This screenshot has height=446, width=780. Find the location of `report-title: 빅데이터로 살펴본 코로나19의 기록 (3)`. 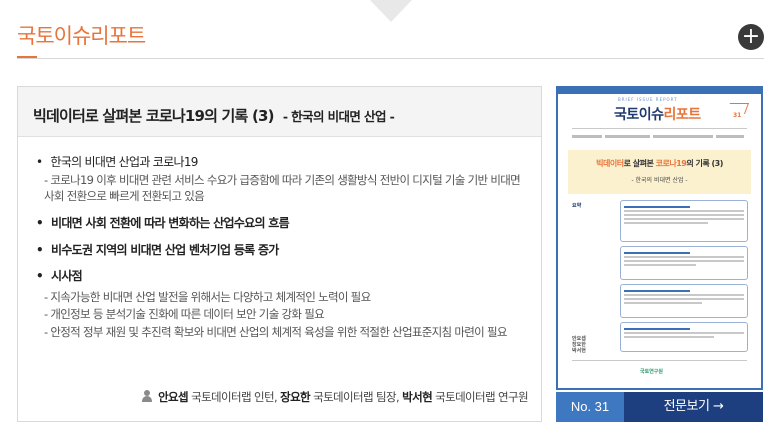

report-title: 빅데이터로 살펴본 코로나19의 기록 (3) is located at coordinates (154, 116).